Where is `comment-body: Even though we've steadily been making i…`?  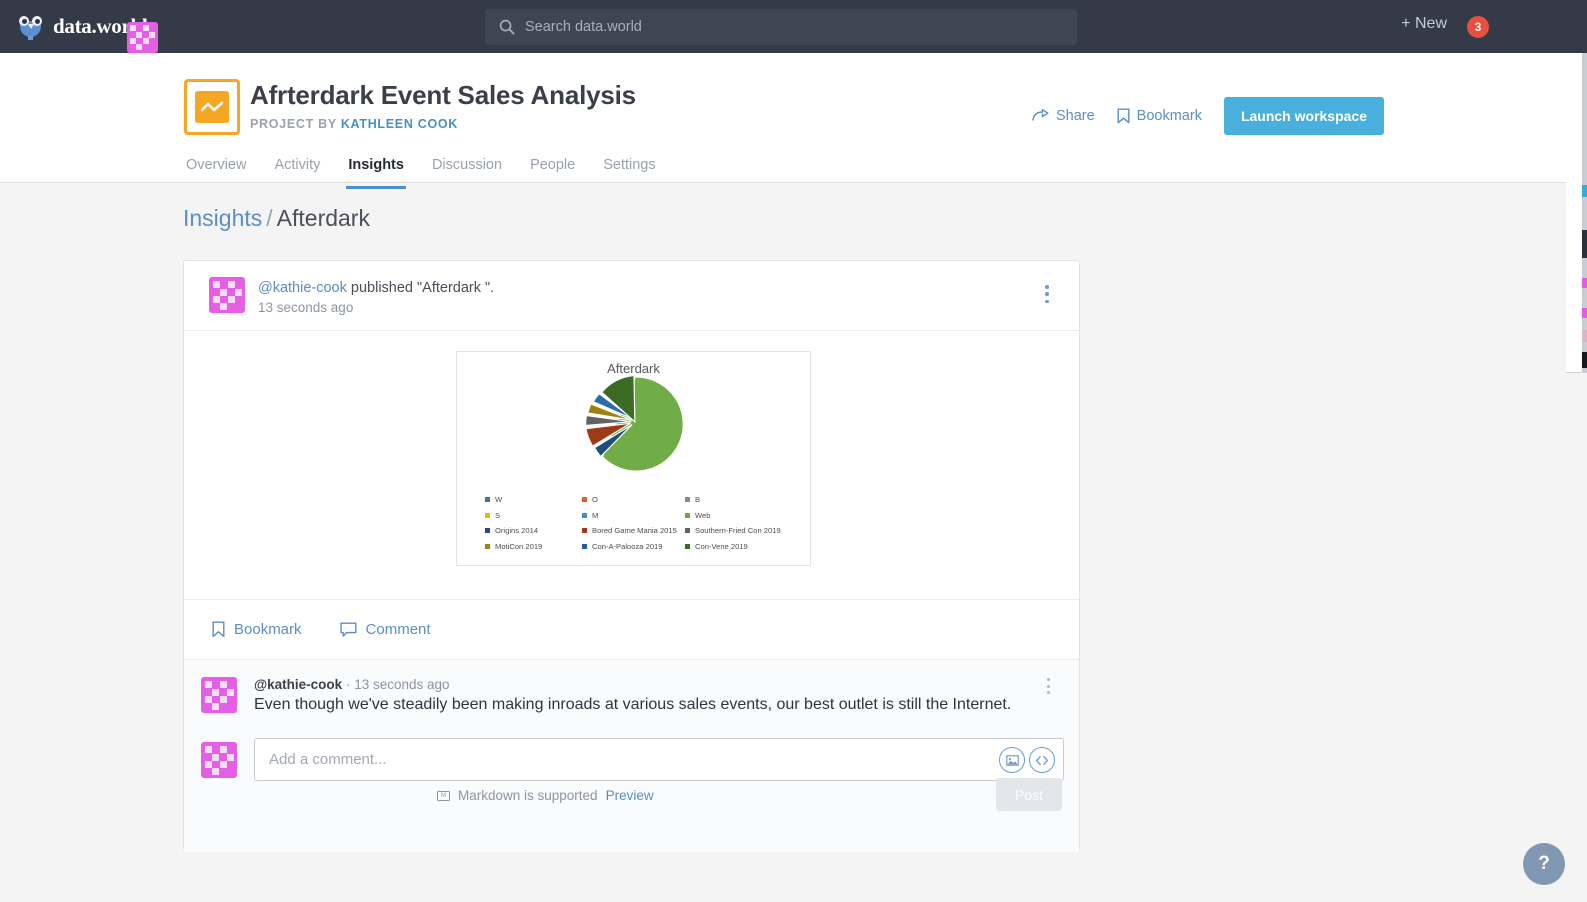 comment-body: Even though we've steadily been making i… is located at coordinates (633, 704).